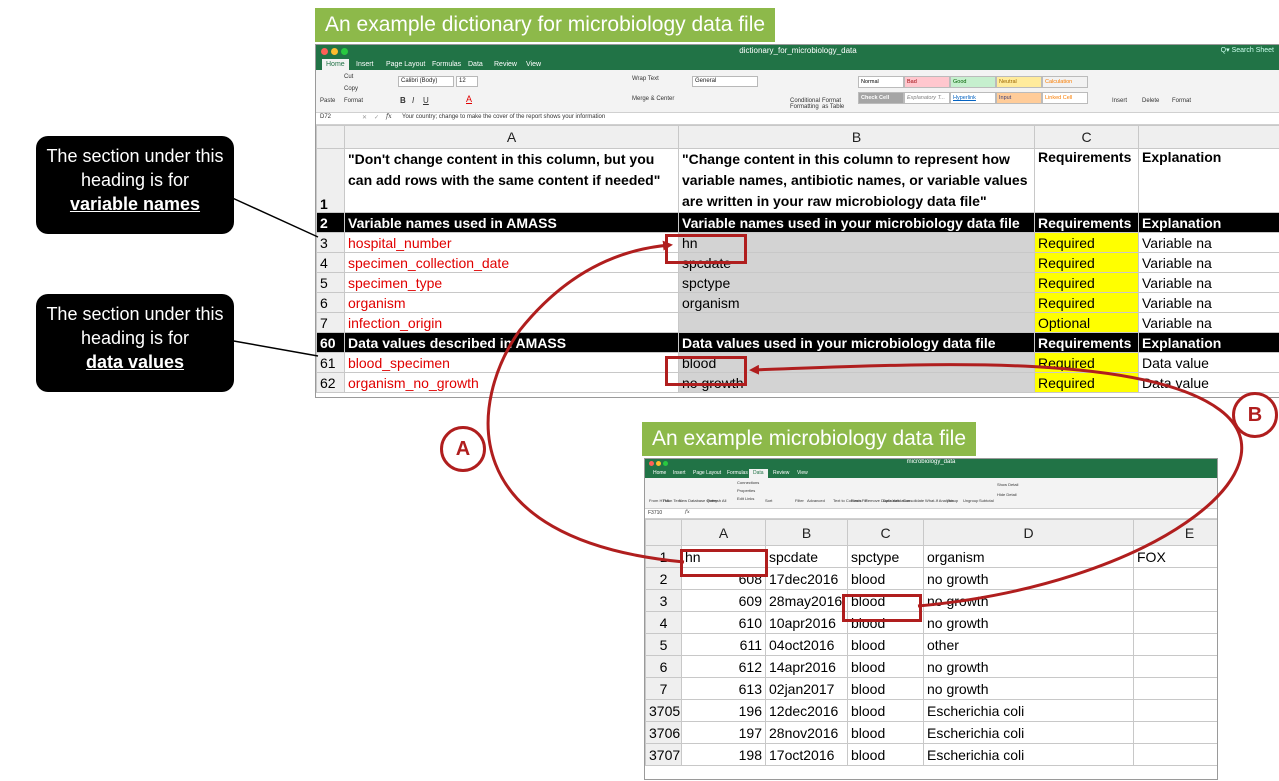 The image size is (1279, 781). What do you see at coordinates (706, 371) in the screenshot?
I see `highlight-blood-dictionary` at bounding box center [706, 371].